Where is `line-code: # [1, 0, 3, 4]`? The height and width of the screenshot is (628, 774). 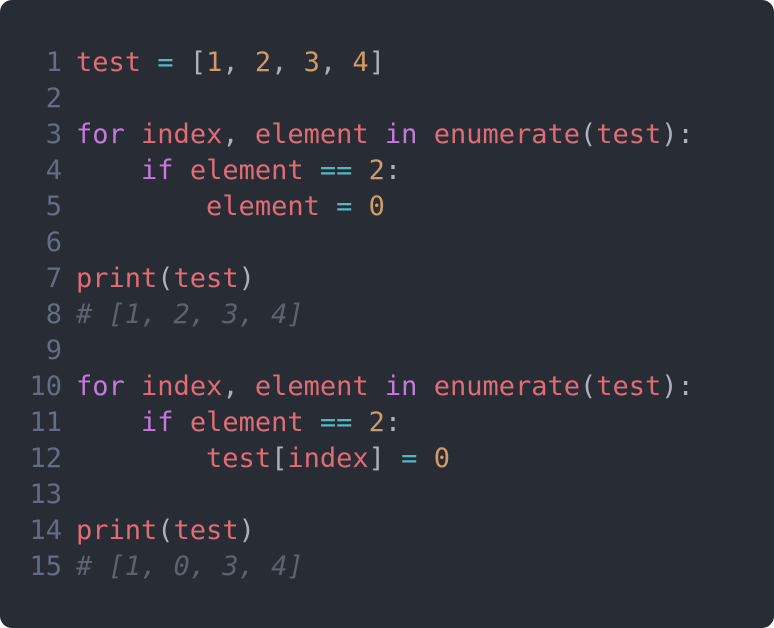 line-code: # [1, 0, 3, 4] is located at coordinates (425, 567).